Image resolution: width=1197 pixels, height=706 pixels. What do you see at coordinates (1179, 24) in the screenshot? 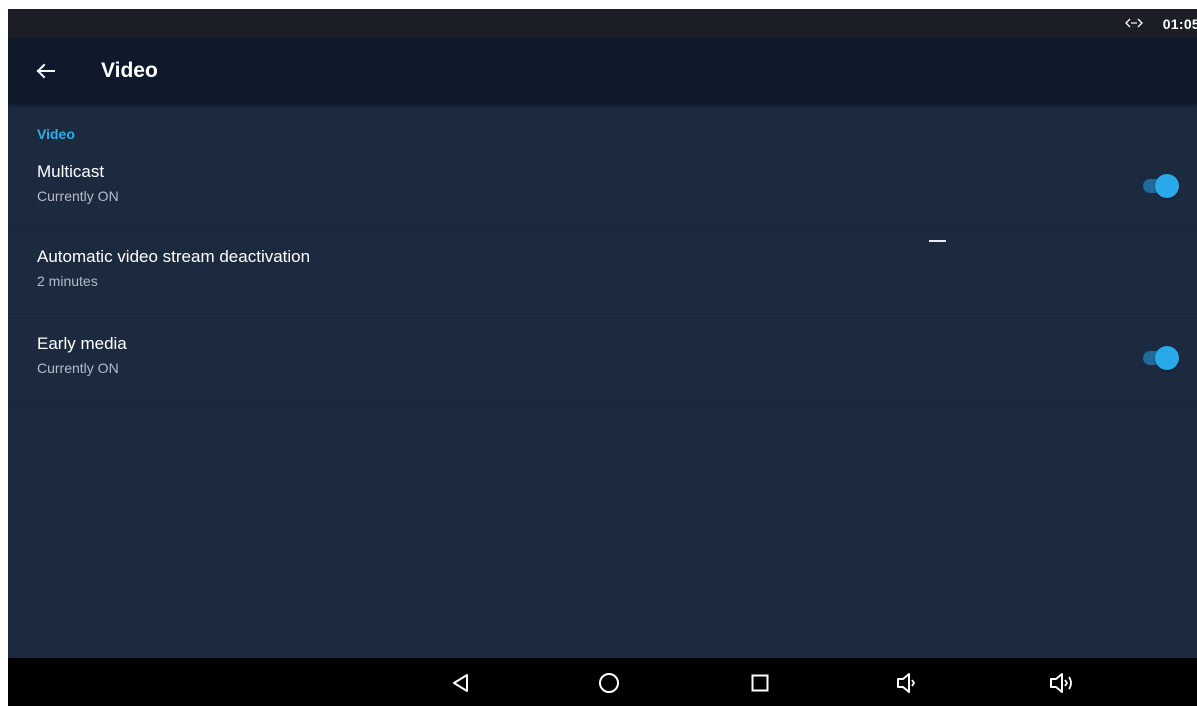
I see `status-clock: 01:05` at bounding box center [1179, 24].